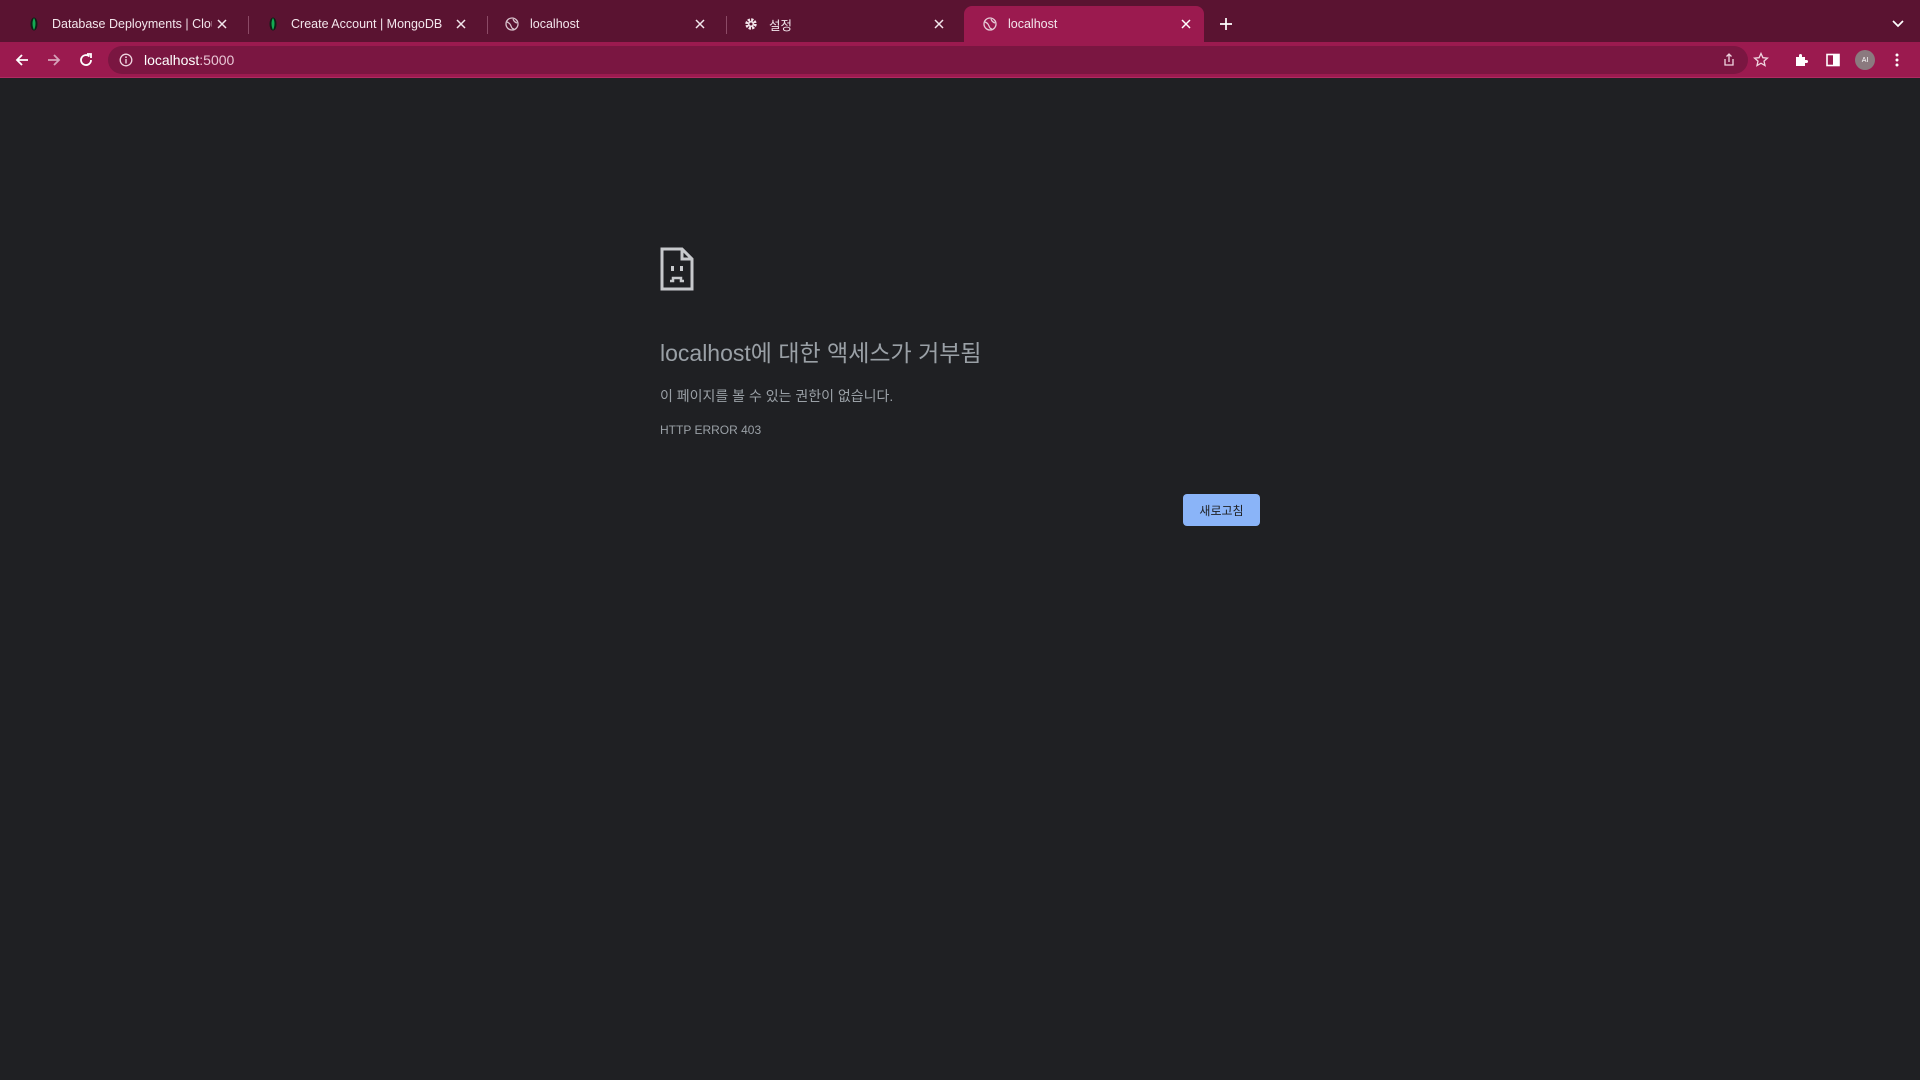 The height and width of the screenshot is (1080, 1920). I want to click on tab-localhost-1: localhost, so click(602, 24).